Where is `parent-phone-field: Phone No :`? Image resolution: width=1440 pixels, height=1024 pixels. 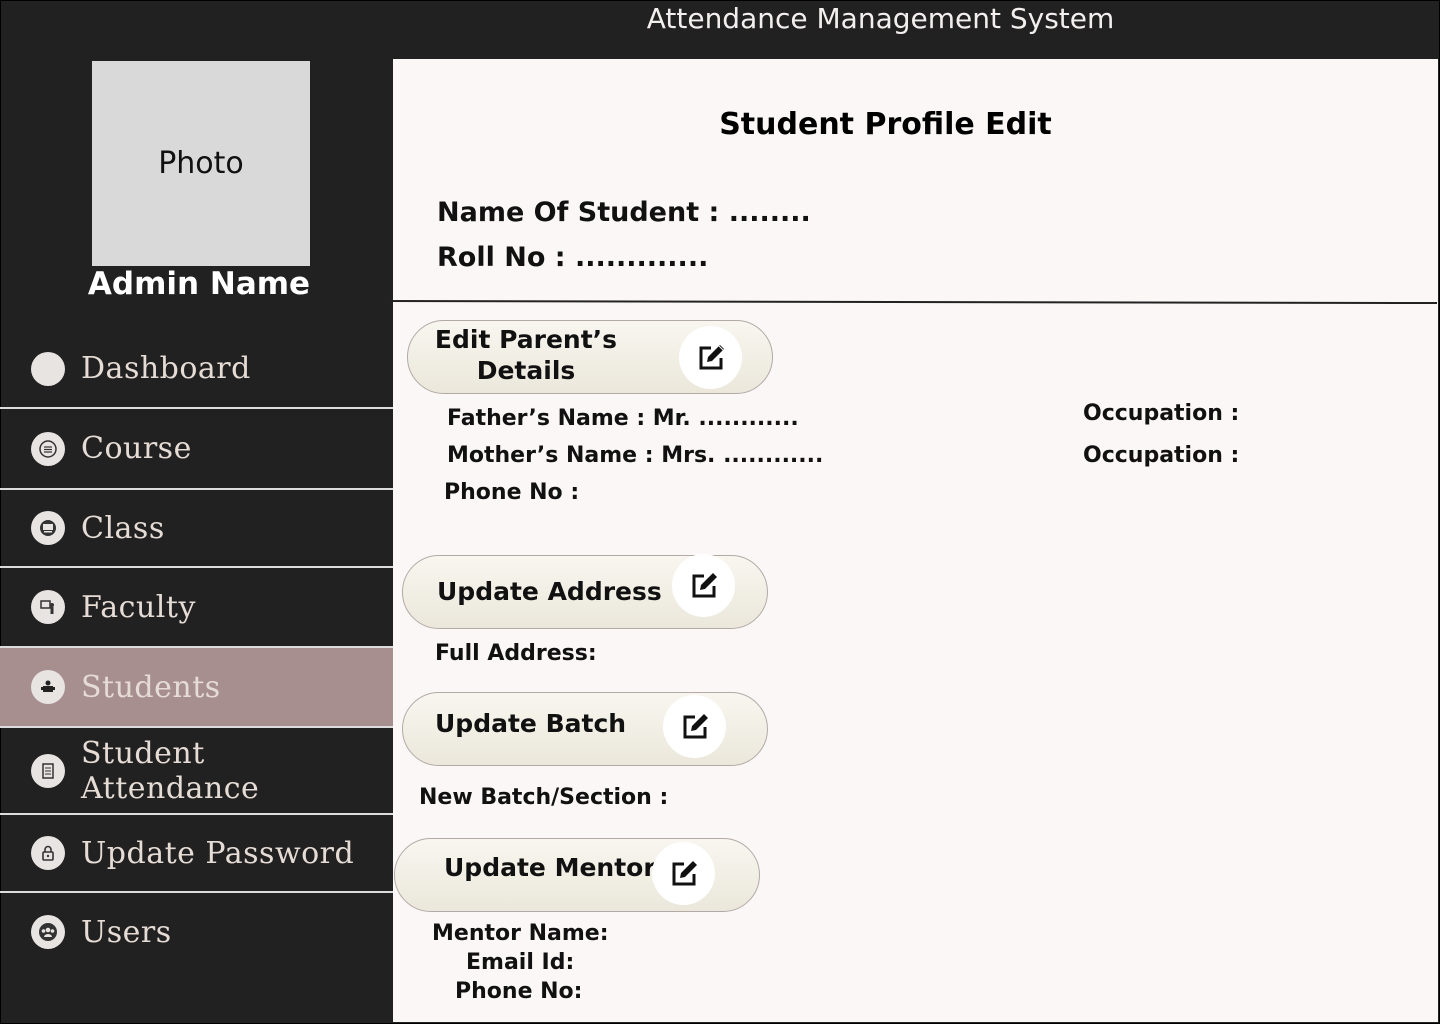
parent-phone-field: Phone No : is located at coordinates (512, 492).